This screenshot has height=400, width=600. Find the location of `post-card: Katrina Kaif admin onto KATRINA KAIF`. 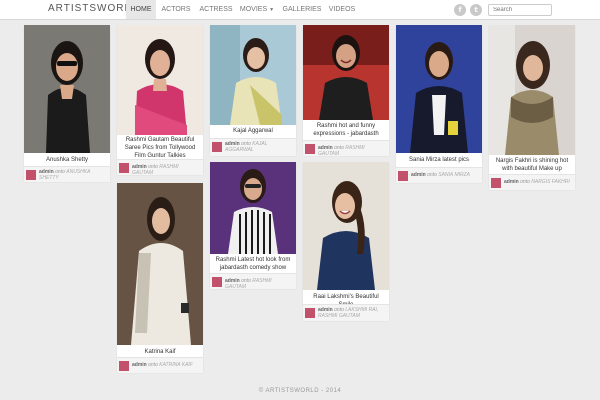

post-card: Katrina Kaif admin onto KATRINA KAIF is located at coordinates (160, 278).